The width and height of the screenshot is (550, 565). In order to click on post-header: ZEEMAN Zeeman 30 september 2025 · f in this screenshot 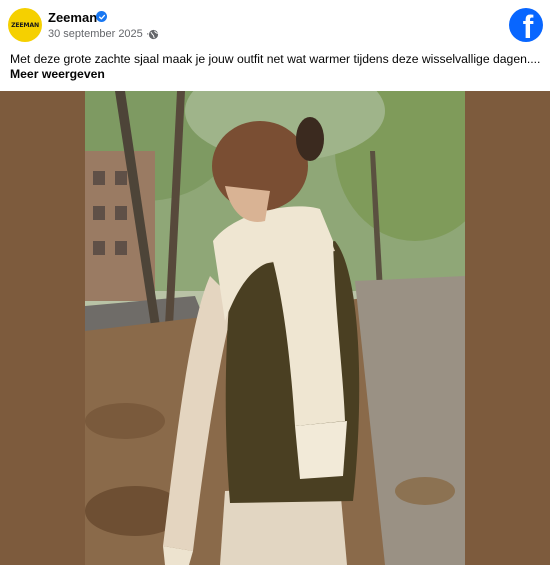, I will do `click(275, 24)`.